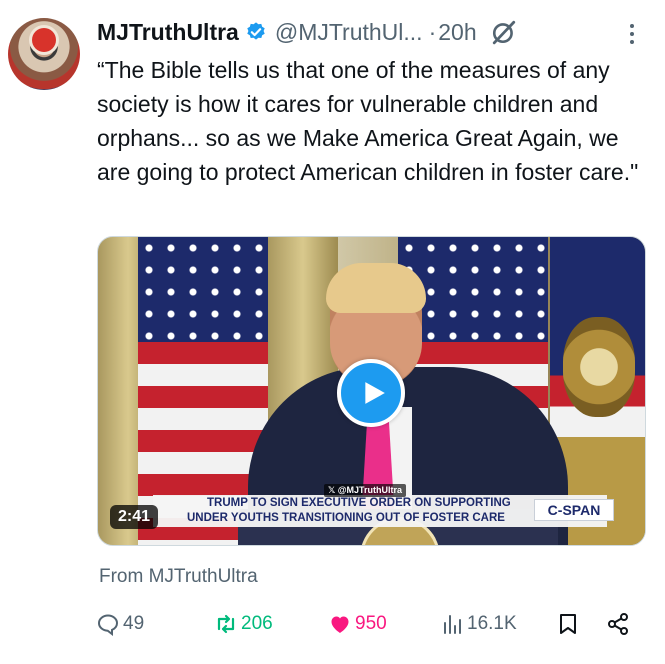  I want to click on avatar, so click(44, 54).